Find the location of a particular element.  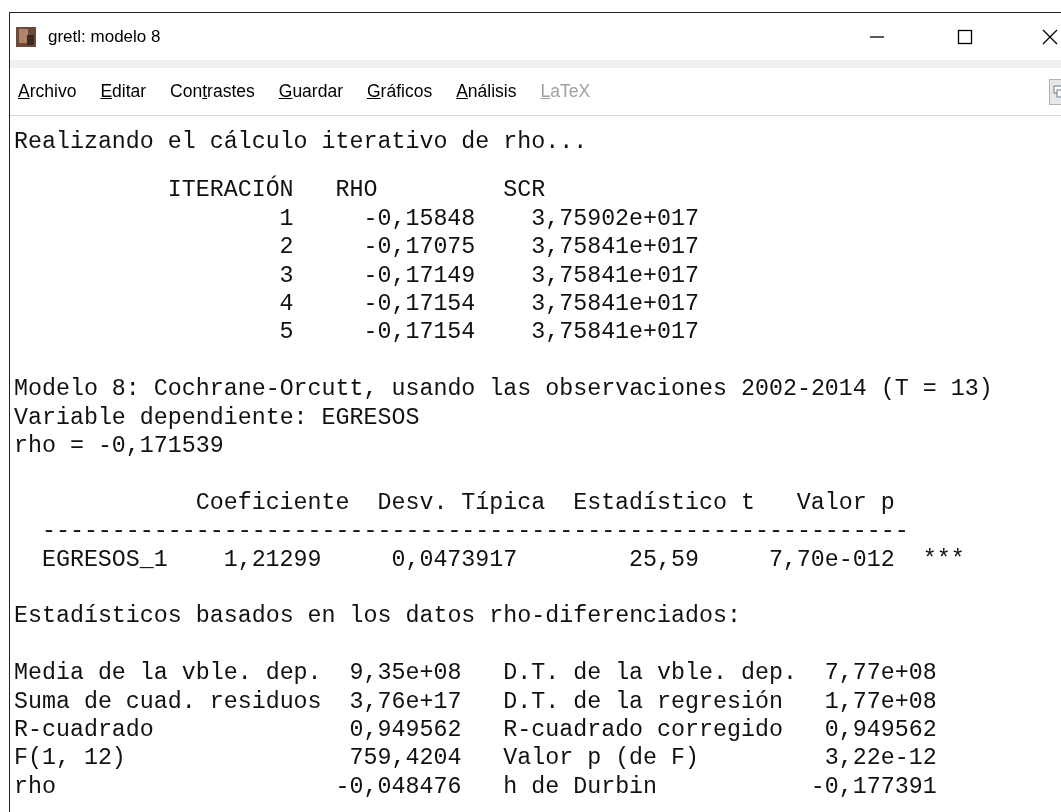

stat-value: 7,77e+08 is located at coordinates (880, 673).